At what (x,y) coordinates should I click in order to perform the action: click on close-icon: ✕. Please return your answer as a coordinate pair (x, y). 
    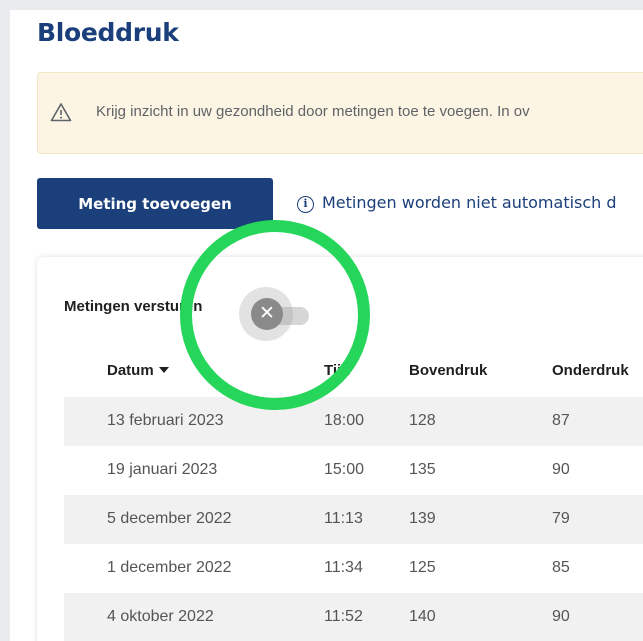
    Looking at the image, I should click on (267, 314).